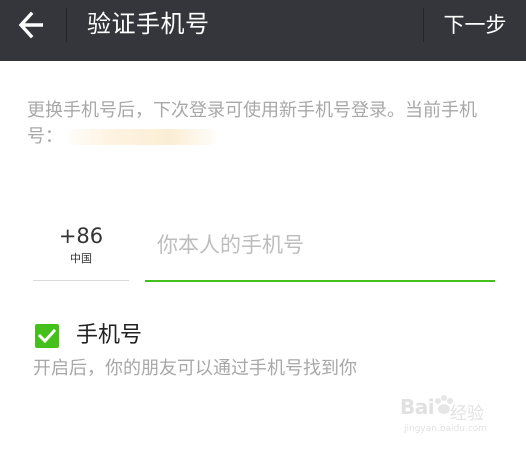 This screenshot has height=451, width=526. Describe the element at coordinates (322, 245) in the screenshot. I see `phone-number-input` at that location.